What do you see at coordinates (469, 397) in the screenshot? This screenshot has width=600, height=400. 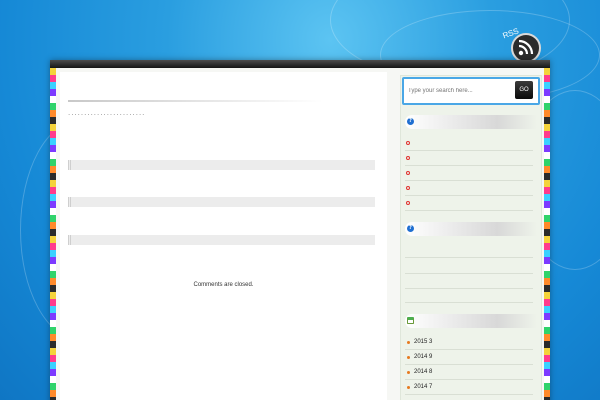 I see `archive-item` at bounding box center [469, 397].